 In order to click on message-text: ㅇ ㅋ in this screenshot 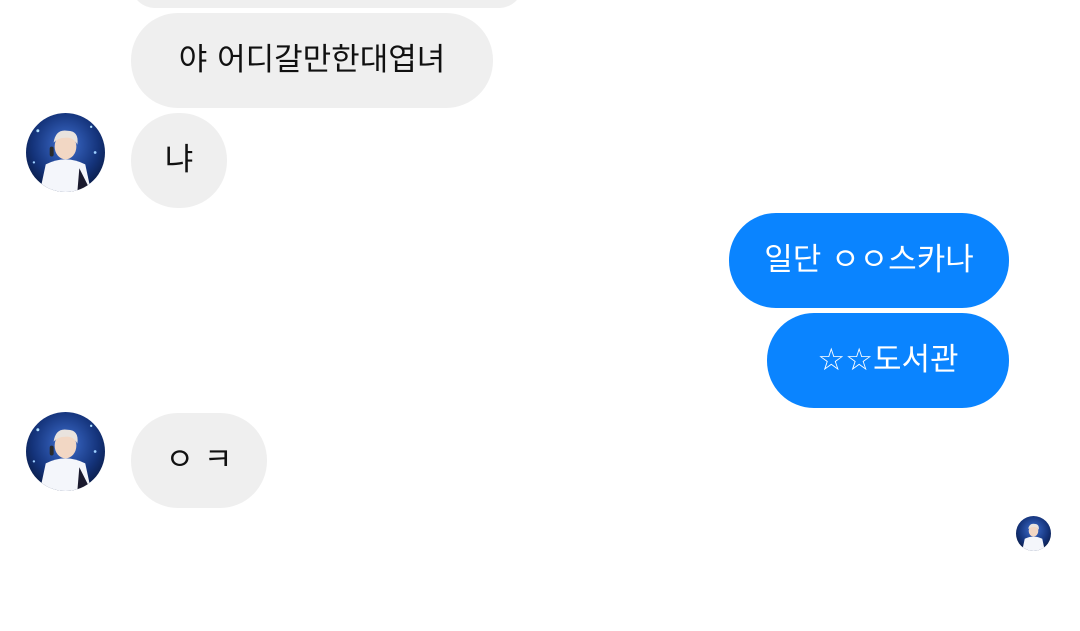, I will do `click(199, 460)`.